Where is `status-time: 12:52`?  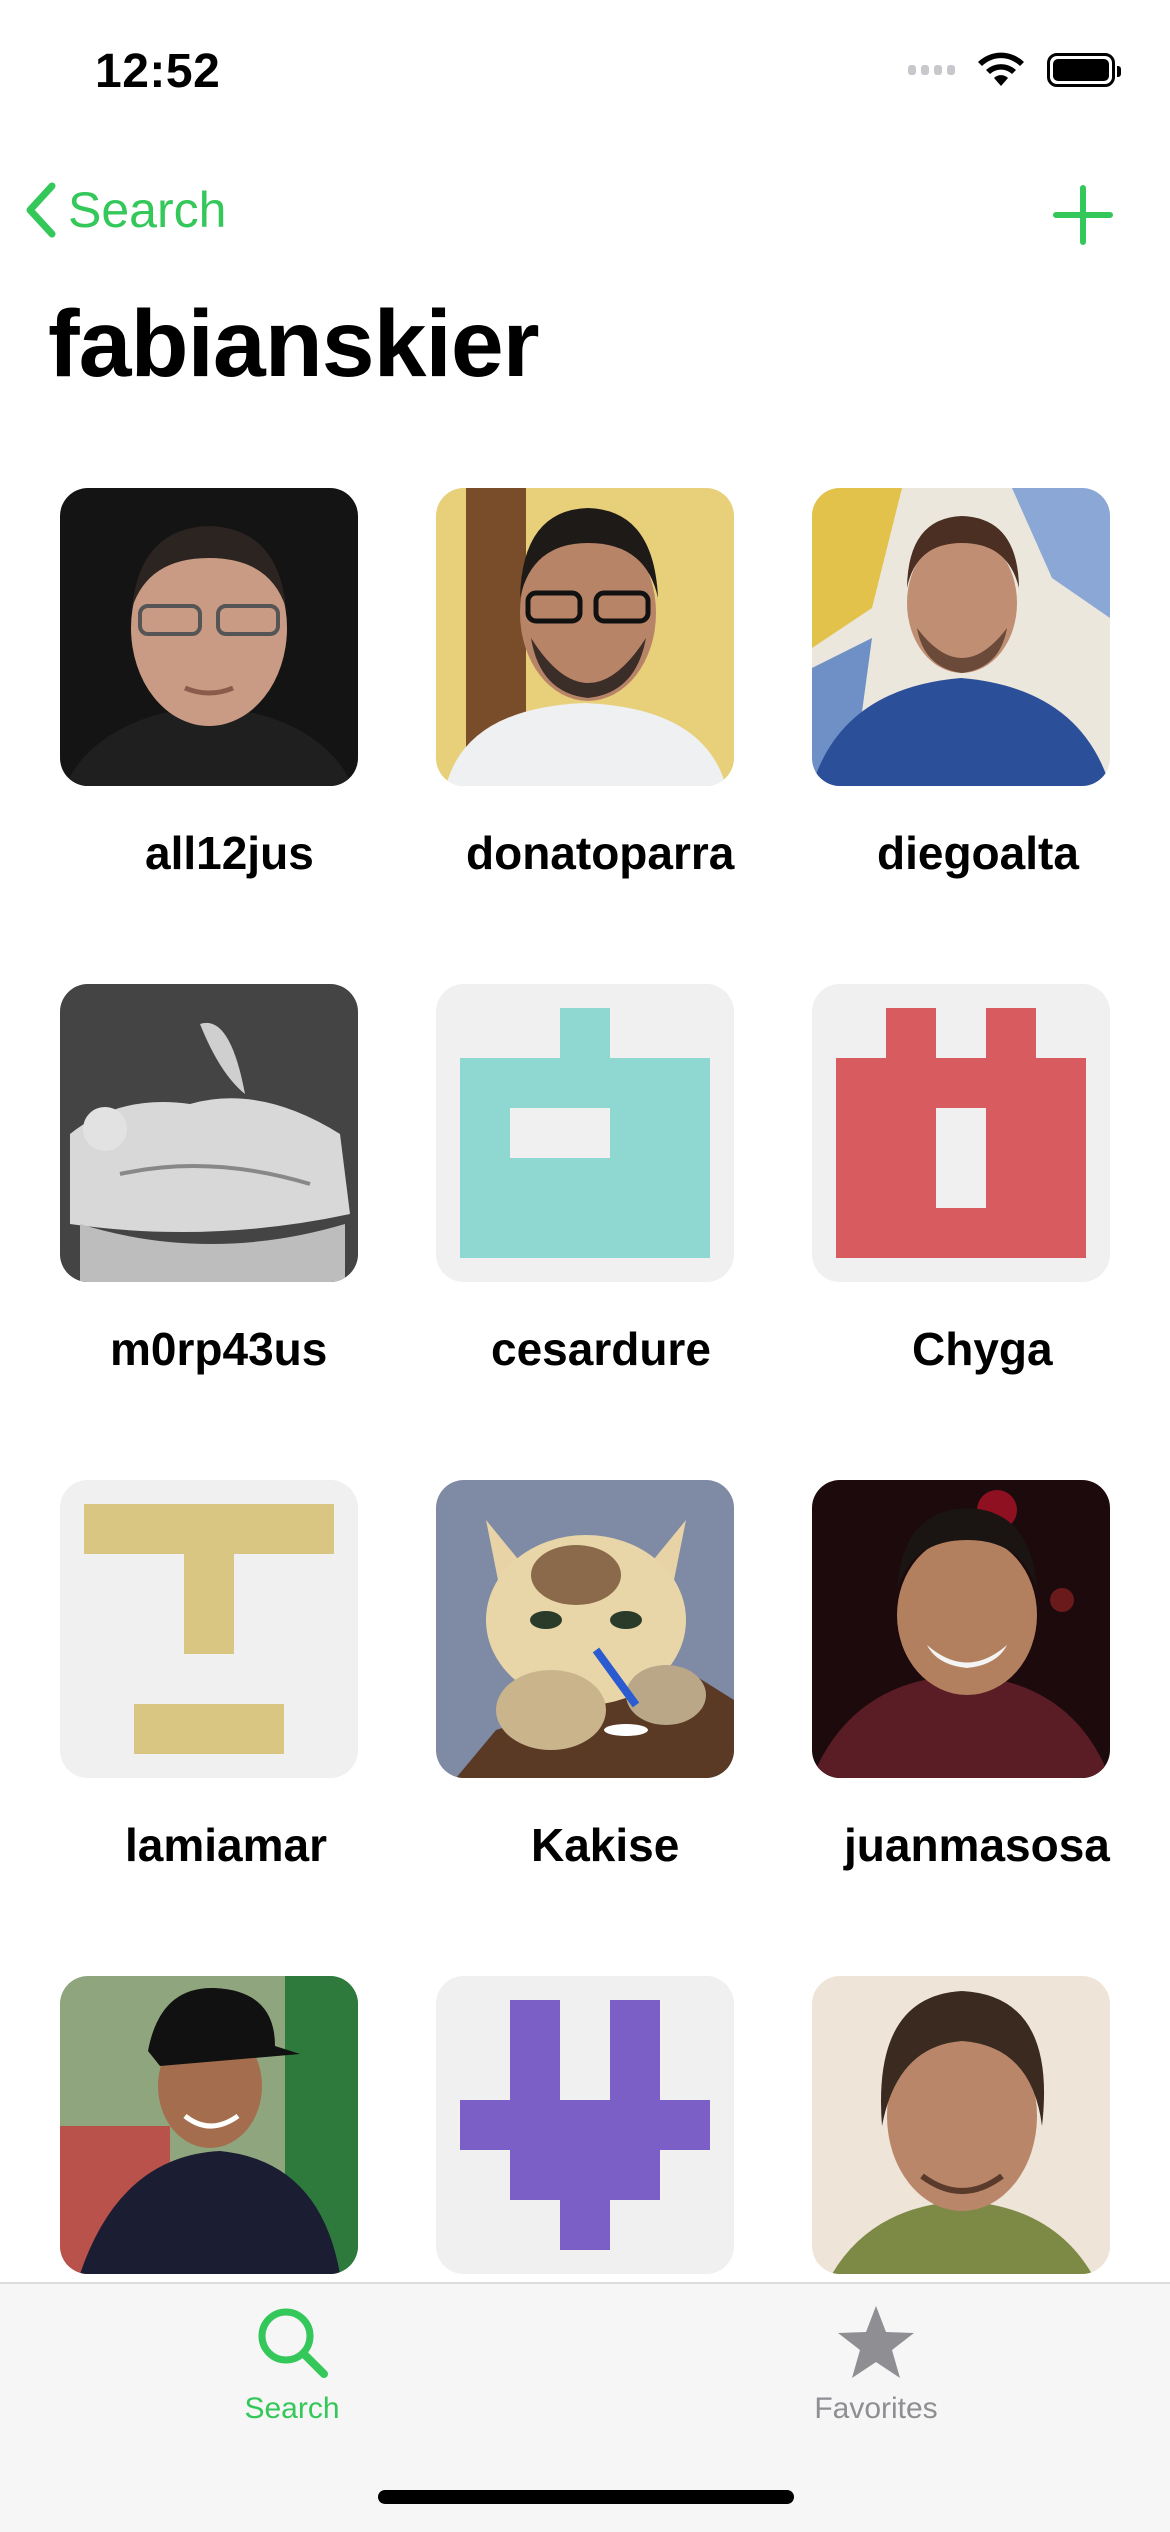 status-time: 12:52 is located at coordinates (158, 71).